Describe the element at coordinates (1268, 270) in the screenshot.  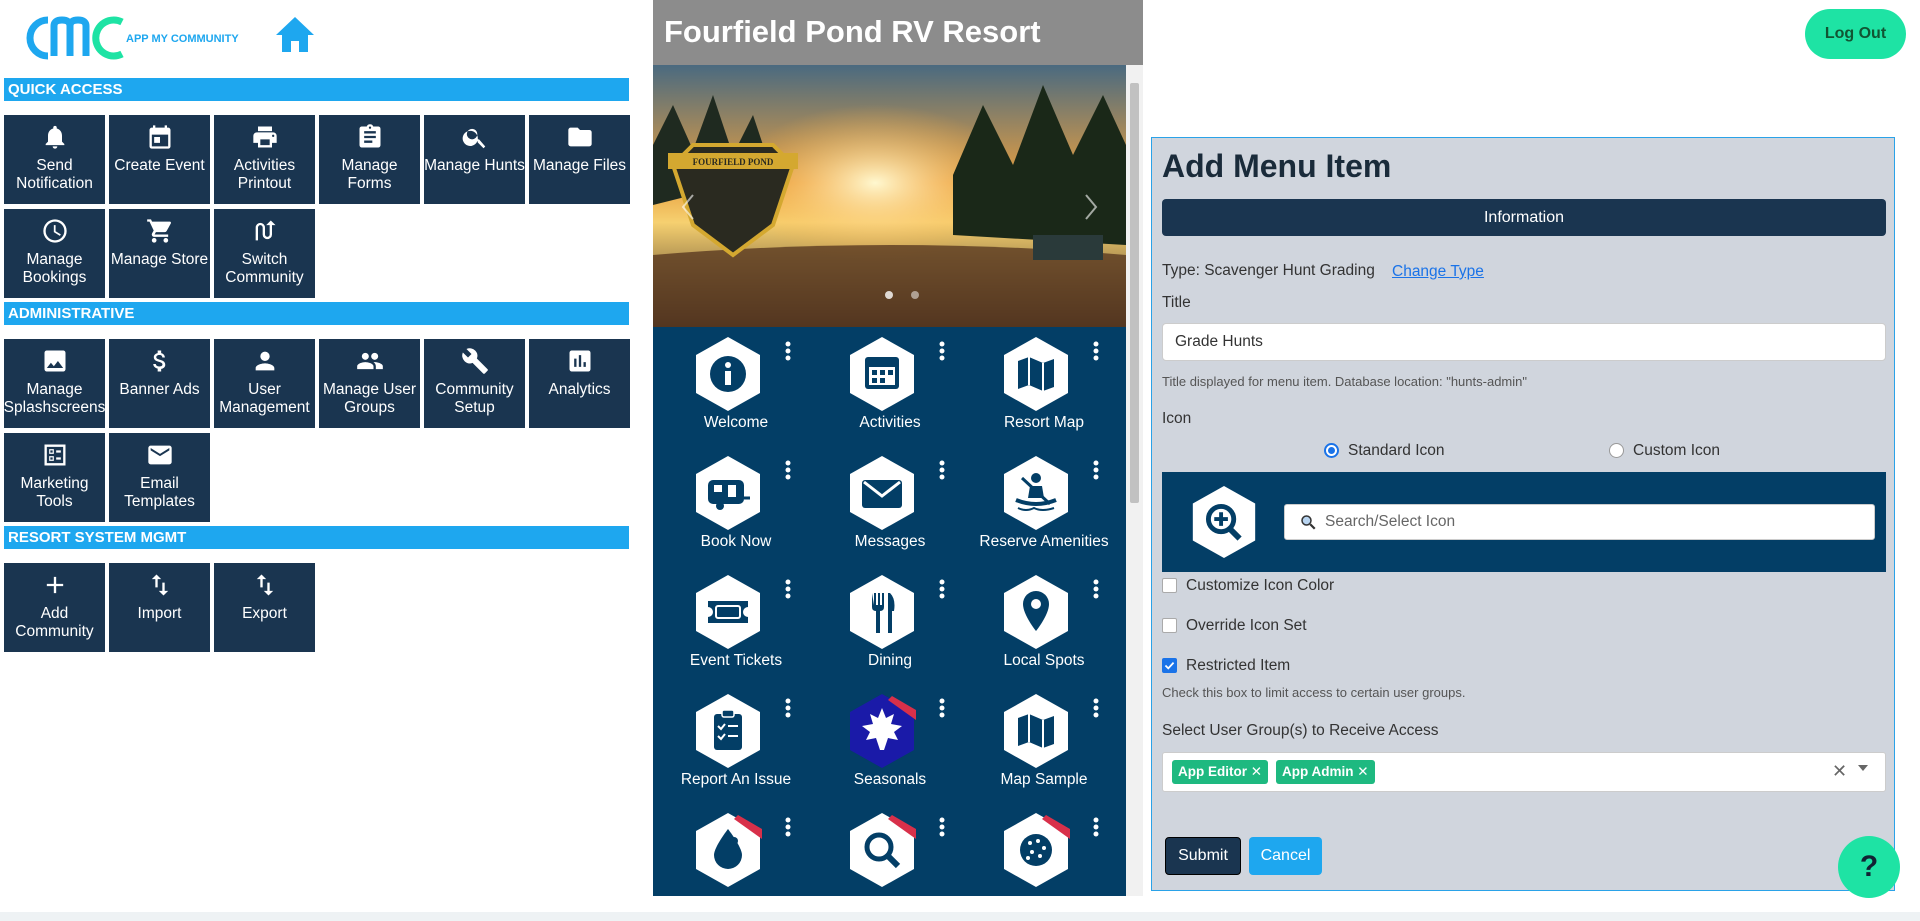
I see `type-text: Type: Scavenger Hunt Grading` at that location.